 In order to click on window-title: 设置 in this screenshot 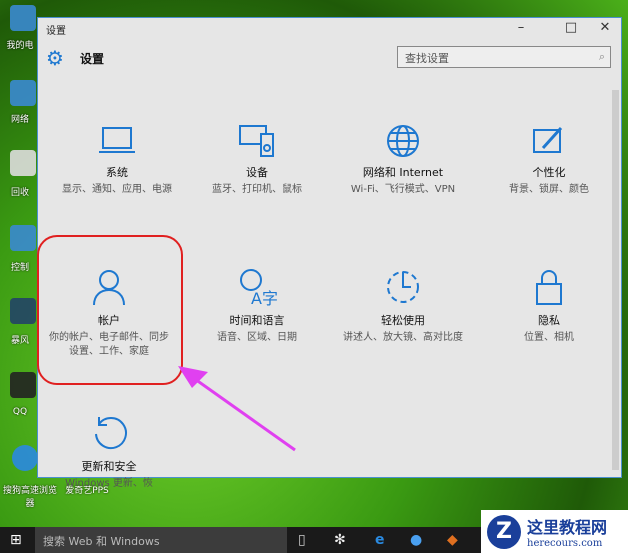, I will do `click(56, 31)`.